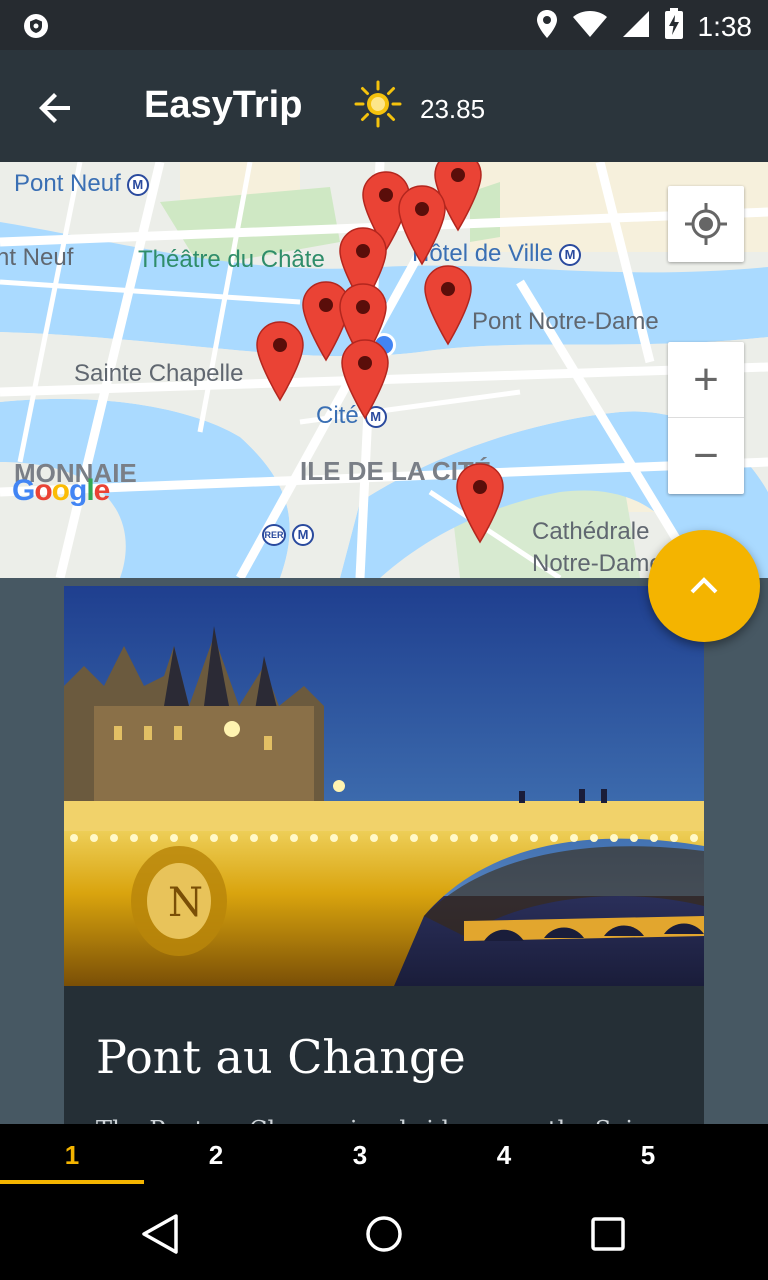 The image size is (768, 1280). I want to click on cell-signal-icon, so click(636, 26).